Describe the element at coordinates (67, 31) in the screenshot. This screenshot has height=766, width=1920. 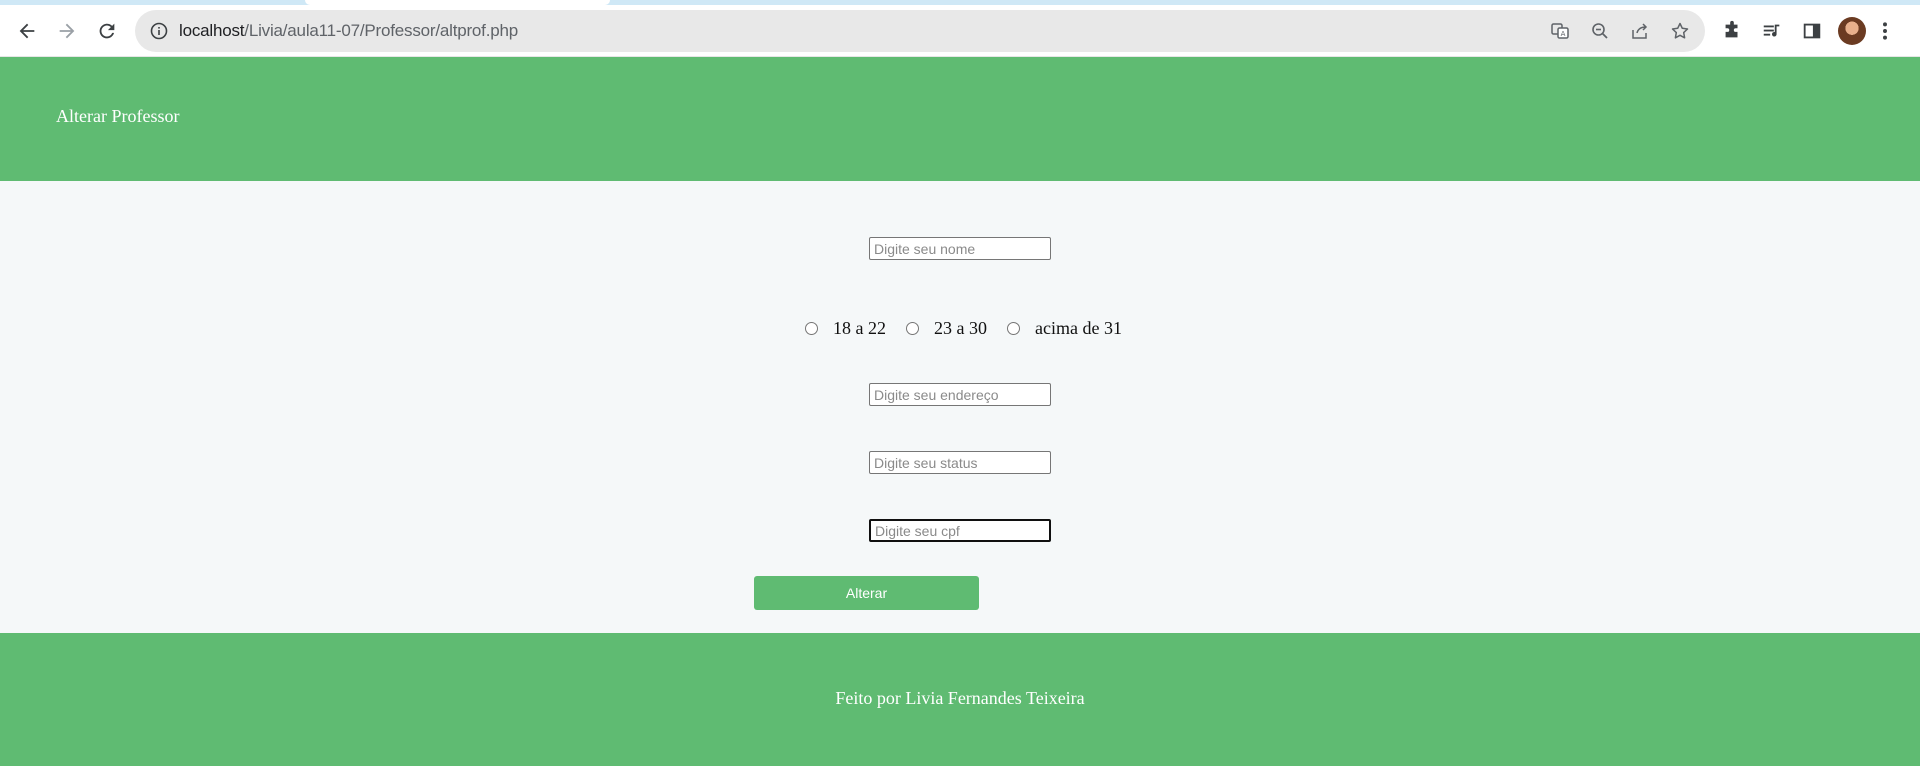
I see `forward-icon` at that location.